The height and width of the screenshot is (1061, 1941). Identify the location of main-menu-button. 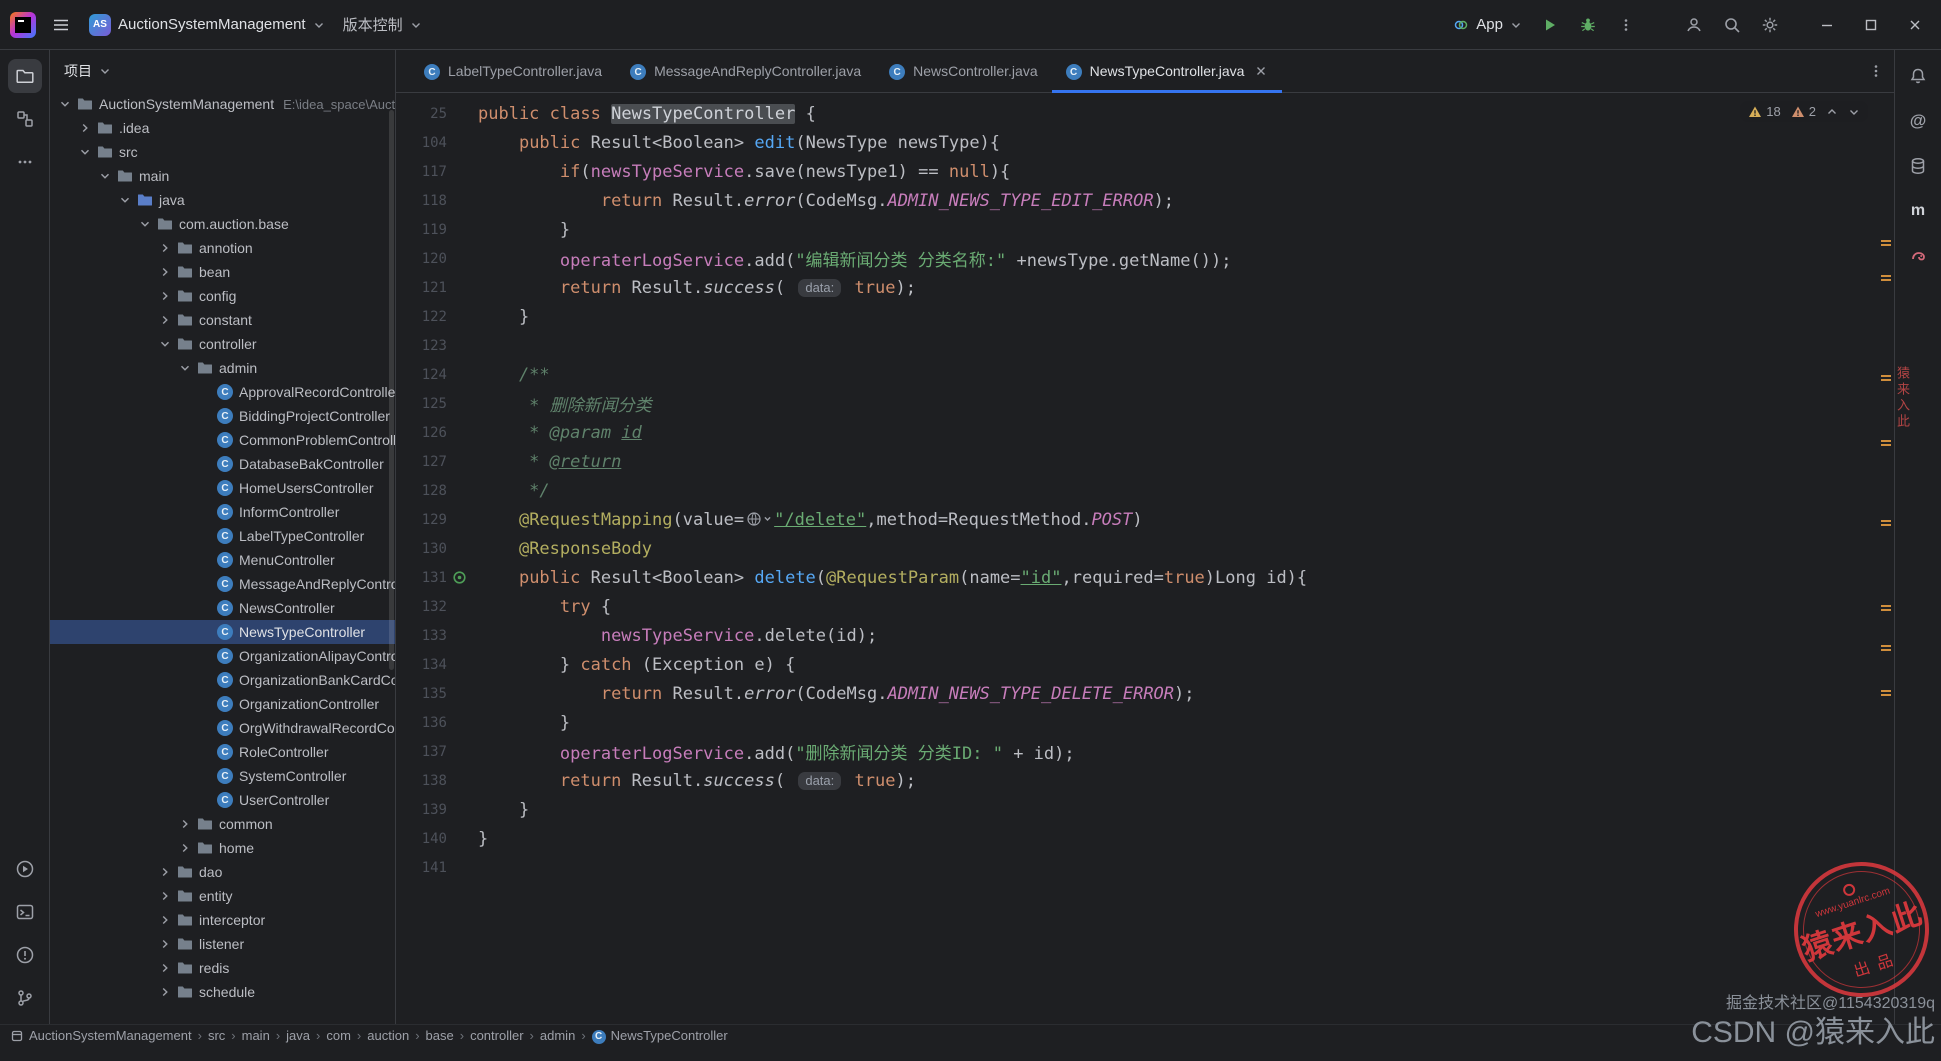
(61, 25).